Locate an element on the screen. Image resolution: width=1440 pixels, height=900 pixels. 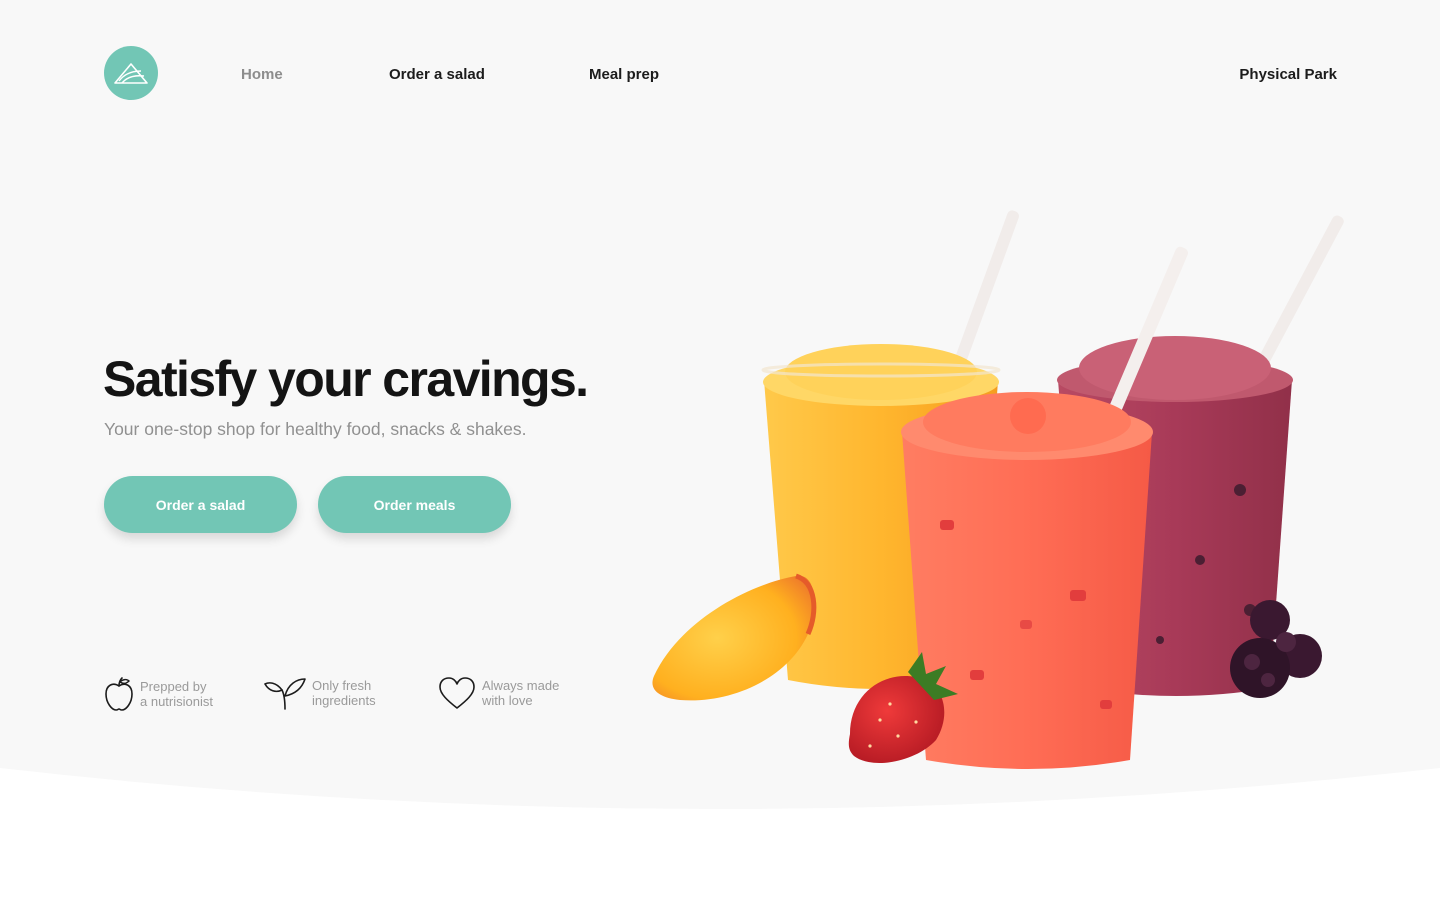
hero-headline: Satisfy your cravings. is located at coordinates (346, 379).